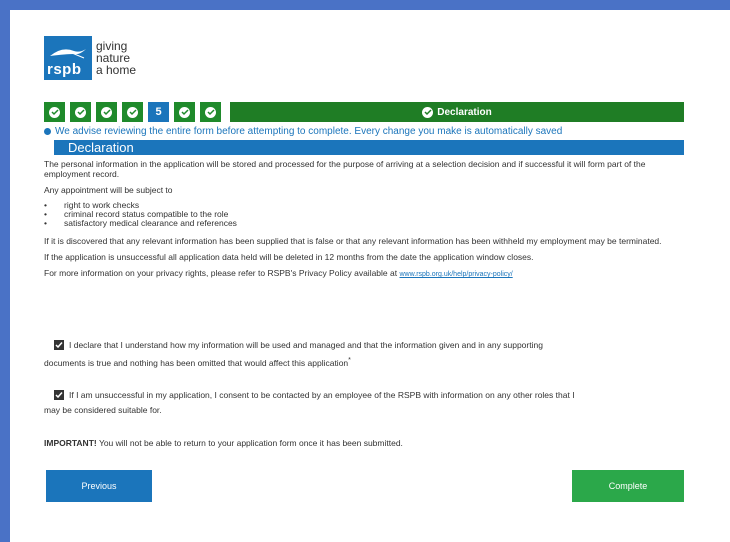 The width and height of the screenshot is (730, 542). I want to click on tagline-line: a home, so click(116, 70).